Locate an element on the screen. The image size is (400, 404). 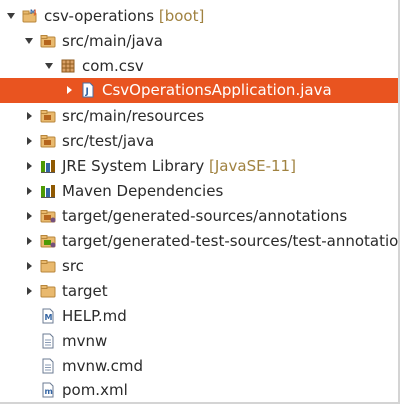
java-file-icon: J is located at coordinates (88, 90).